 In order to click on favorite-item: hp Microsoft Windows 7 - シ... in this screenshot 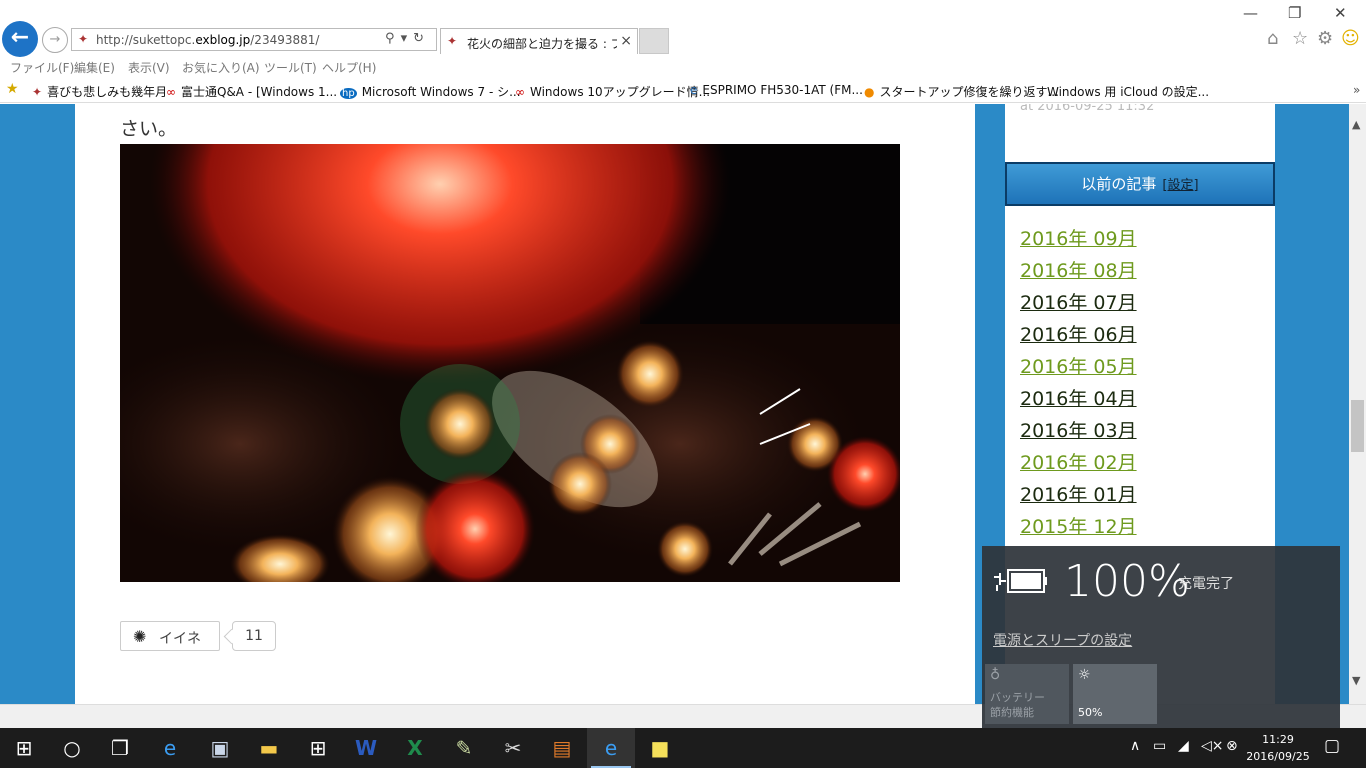, I will do `click(430, 91)`.